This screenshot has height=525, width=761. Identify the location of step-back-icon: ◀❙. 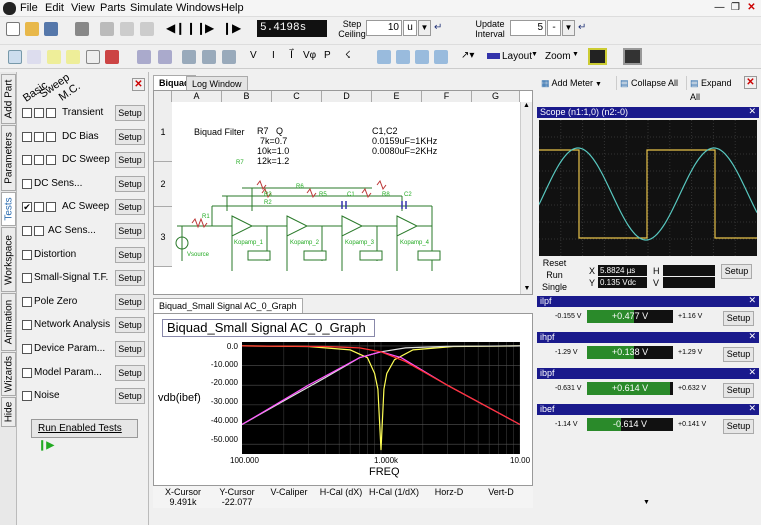
(175, 28).